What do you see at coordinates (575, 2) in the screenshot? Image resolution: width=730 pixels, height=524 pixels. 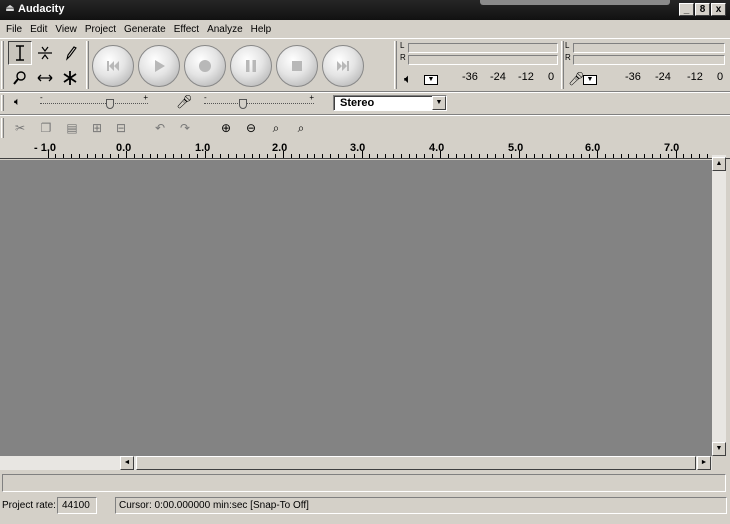 I see `title-decoration` at bounding box center [575, 2].